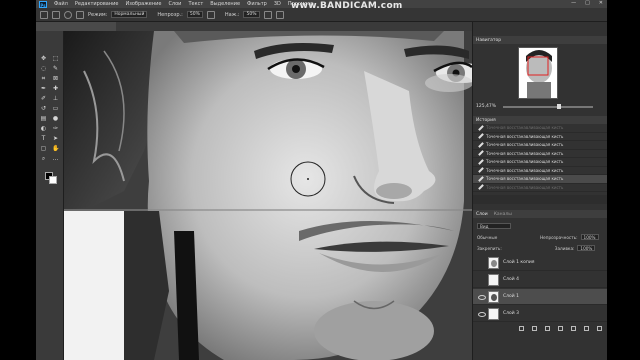 This screenshot has width=640, height=360. I want to click on menu-filter: Фильтр, so click(257, 4).